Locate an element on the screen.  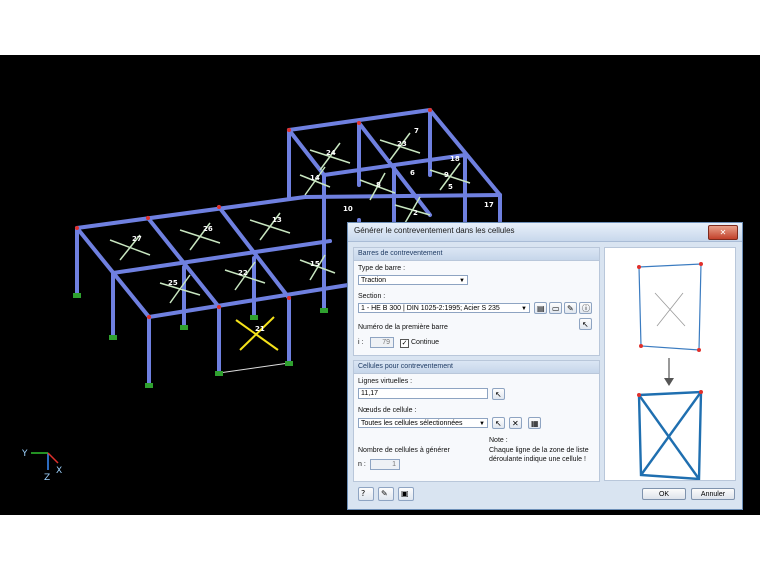
ok-button: OK is located at coordinates (664, 494).